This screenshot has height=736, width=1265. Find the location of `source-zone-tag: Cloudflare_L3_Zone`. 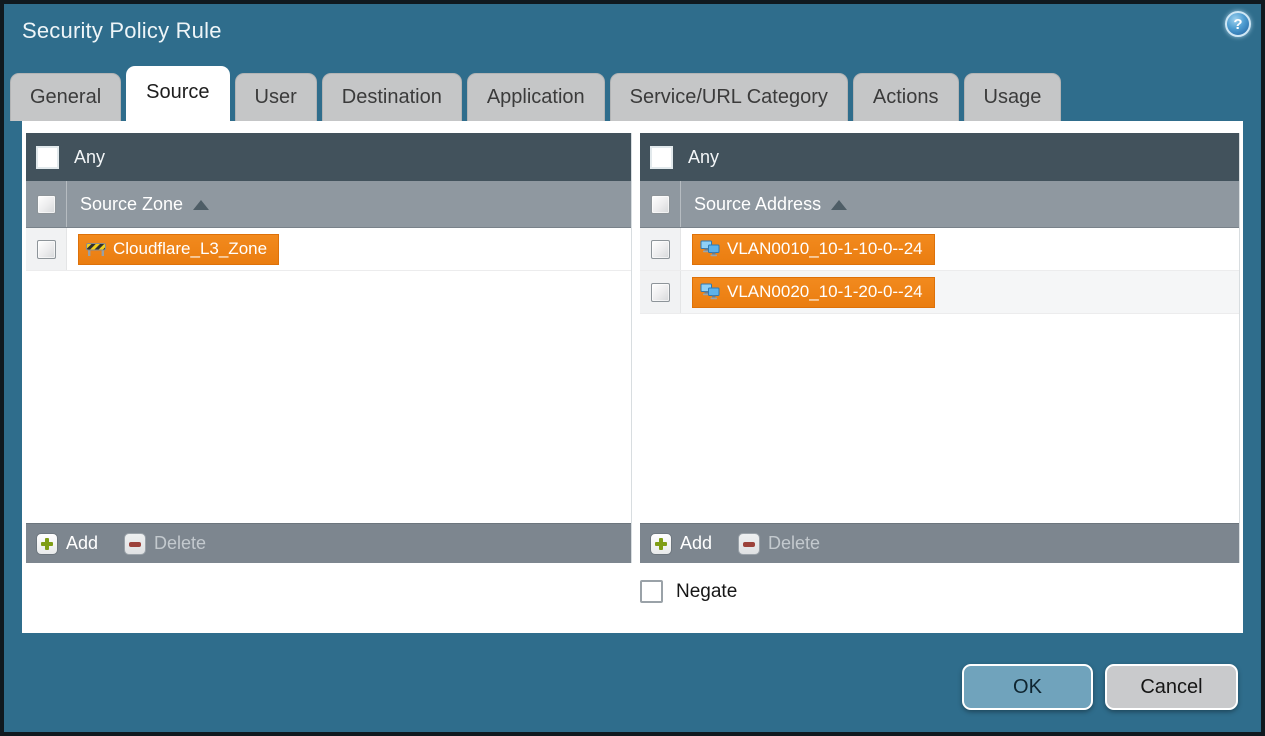

source-zone-tag: Cloudflare_L3_Zone is located at coordinates (179, 249).